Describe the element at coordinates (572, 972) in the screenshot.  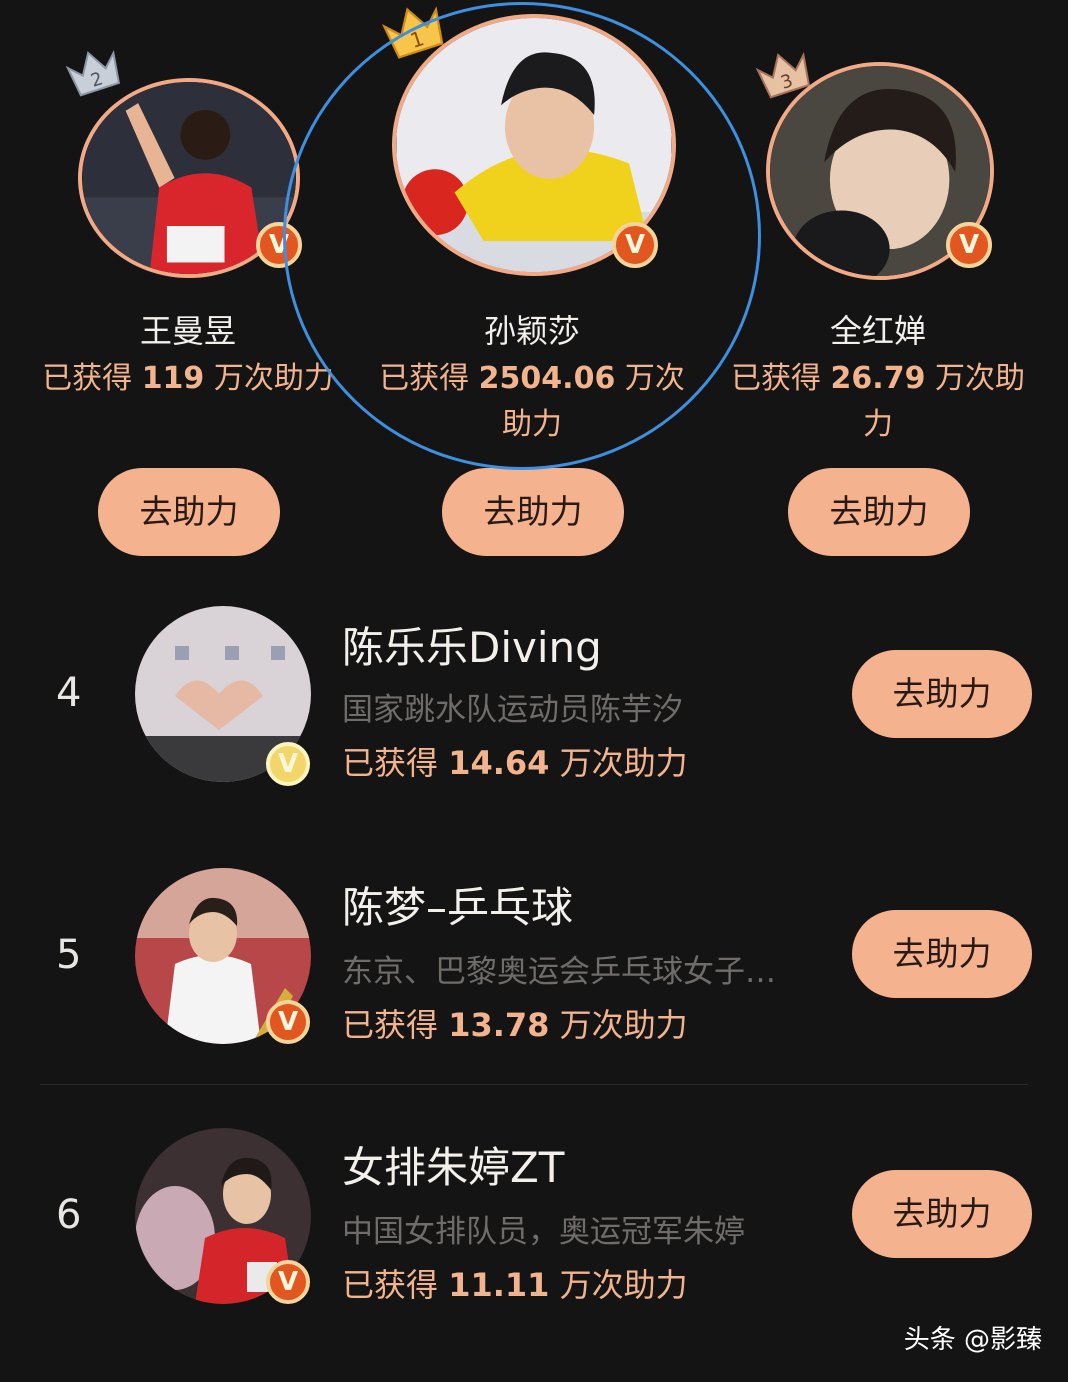
I see `list-description: 东京、巴黎奥运会乒乓球女子单打冠军` at that location.